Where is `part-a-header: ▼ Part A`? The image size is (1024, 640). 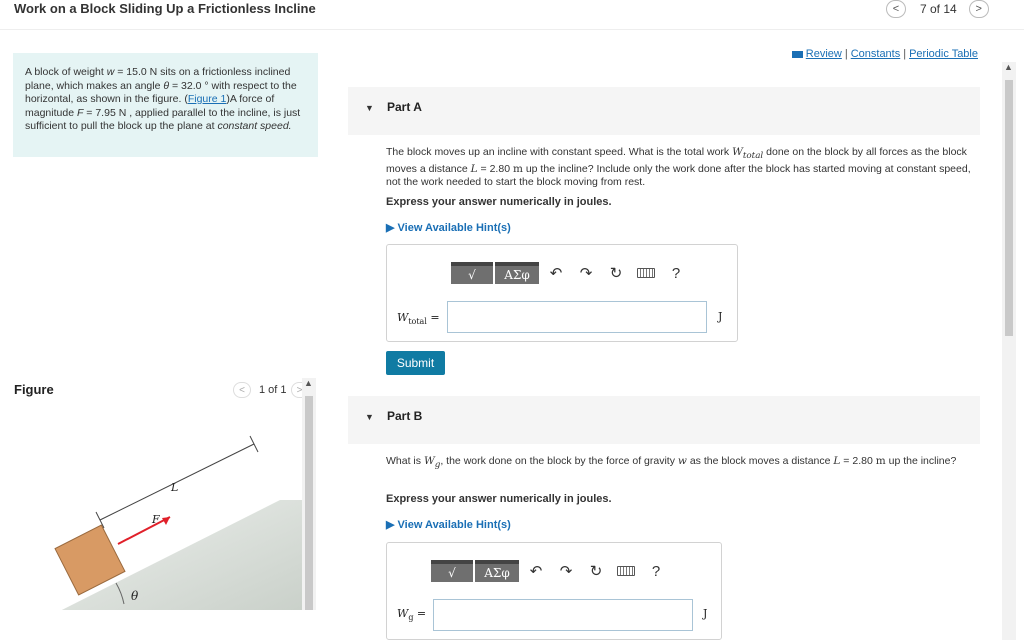
part-a-header: ▼ Part A is located at coordinates (664, 111).